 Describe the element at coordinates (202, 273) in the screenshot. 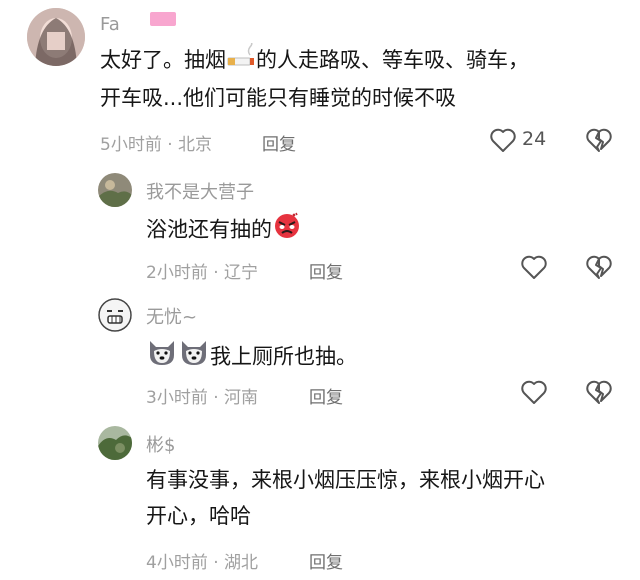

I see `comment-meta: 2小时前 · 辽宁` at that location.